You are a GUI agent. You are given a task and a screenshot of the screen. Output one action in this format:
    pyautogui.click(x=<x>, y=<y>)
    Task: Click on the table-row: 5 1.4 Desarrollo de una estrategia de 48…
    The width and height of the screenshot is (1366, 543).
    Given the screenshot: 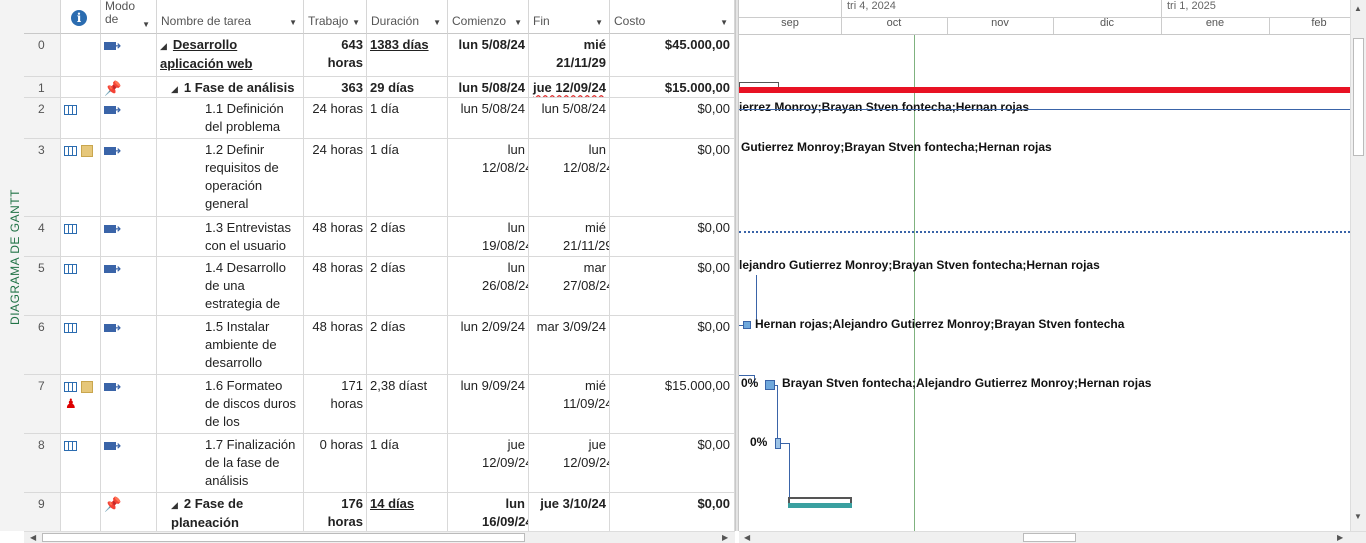 What is the action you would take?
    pyautogui.click(x=379, y=286)
    